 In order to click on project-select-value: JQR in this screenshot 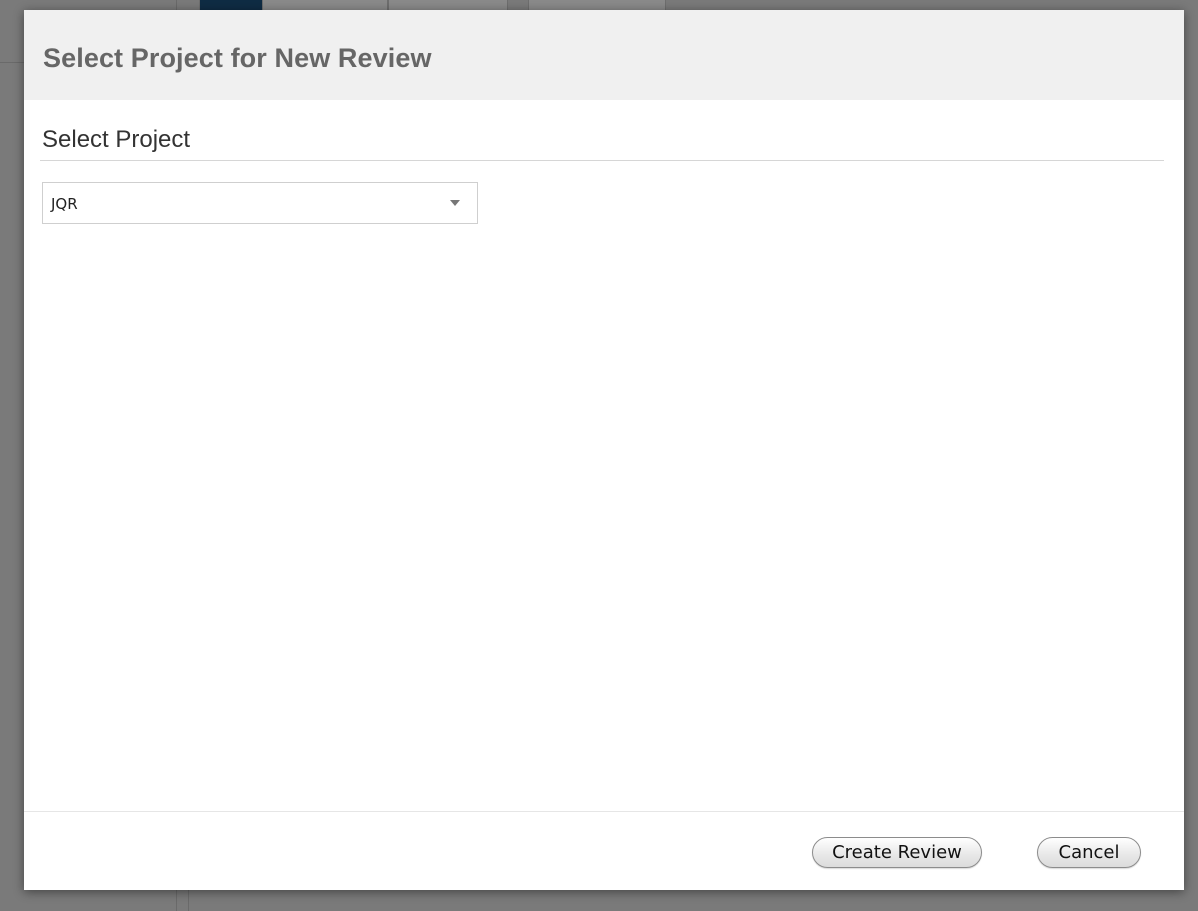, I will do `click(64, 204)`.